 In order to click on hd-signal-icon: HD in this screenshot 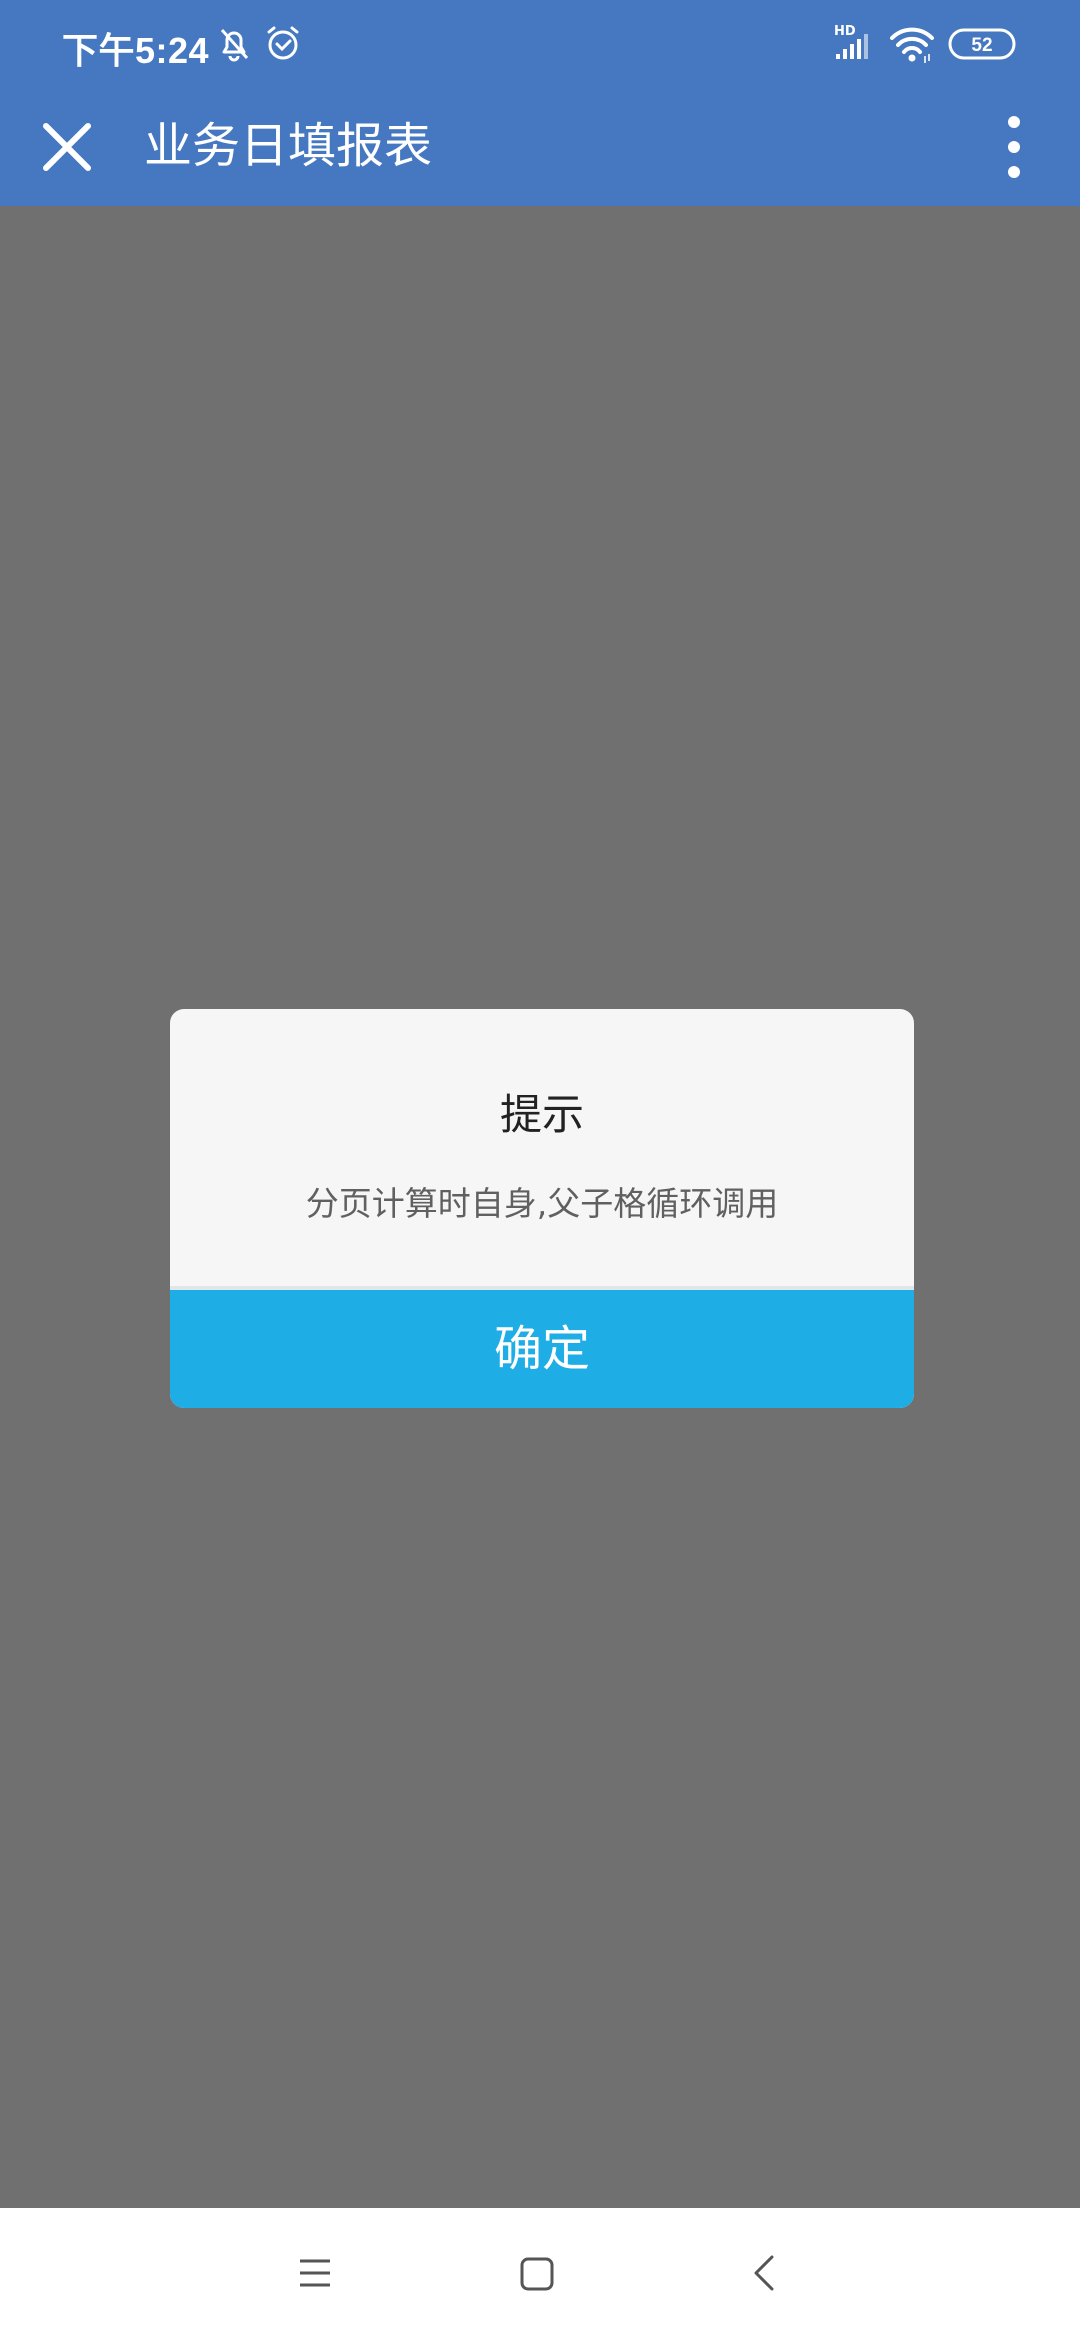, I will do `click(855, 44)`.